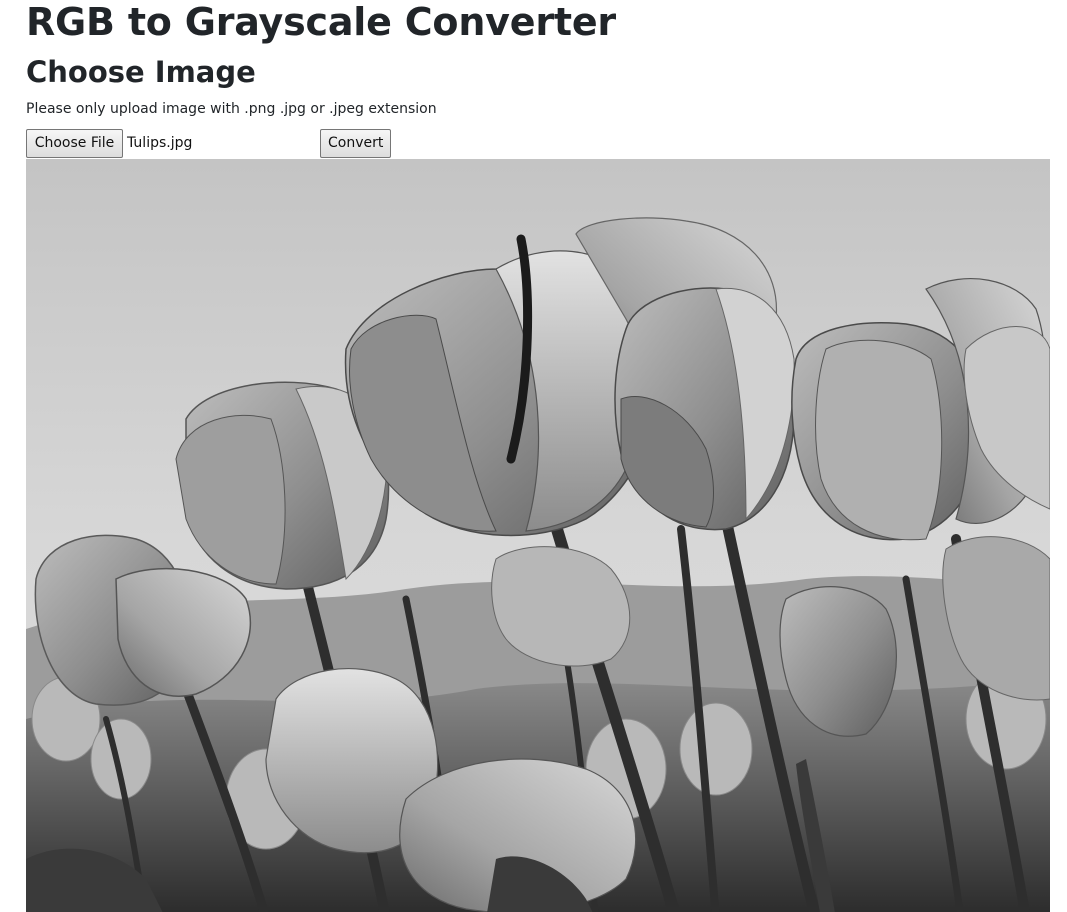 This screenshot has height=912, width=1067. Describe the element at coordinates (355, 143) in the screenshot. I see `convert-button: Convert` at that location.